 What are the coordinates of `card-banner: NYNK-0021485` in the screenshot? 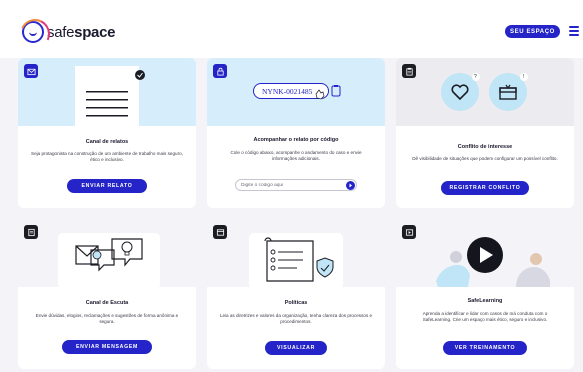 It's located at (296, 92).